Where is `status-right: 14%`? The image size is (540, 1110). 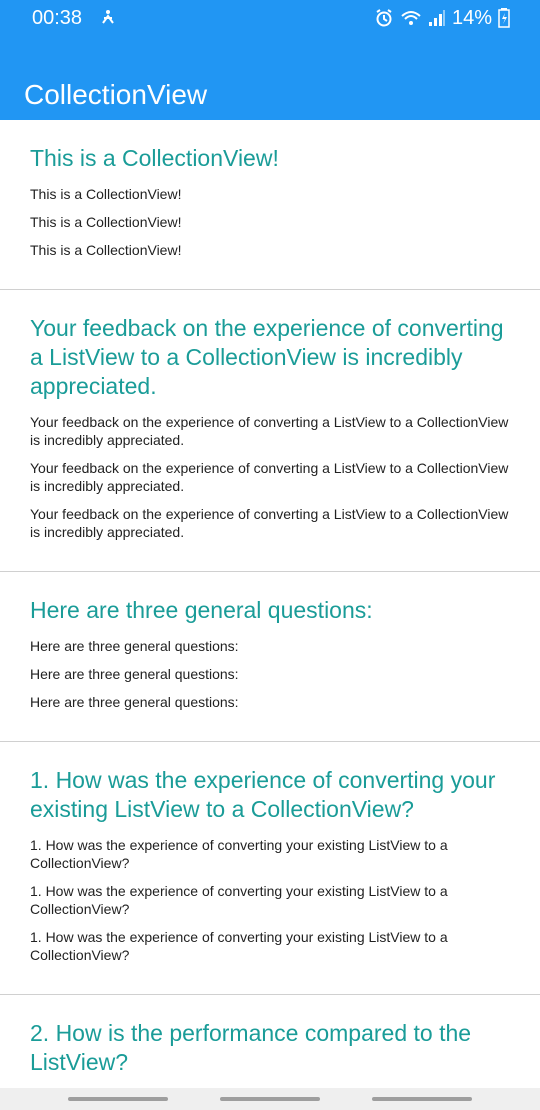
status-right: 14% is located at coordinates (442, 18).